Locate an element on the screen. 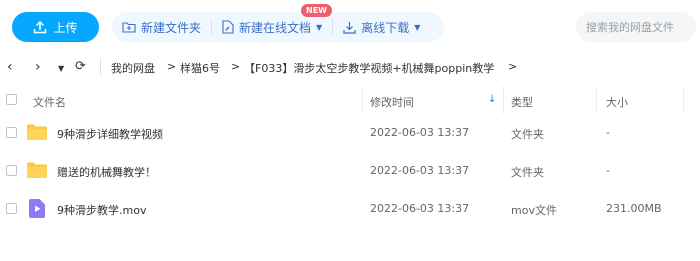 Image resolution: width=700 pixels, height=261 pixels. column-header-name: 文件名 is located at coordinates (49, 102).